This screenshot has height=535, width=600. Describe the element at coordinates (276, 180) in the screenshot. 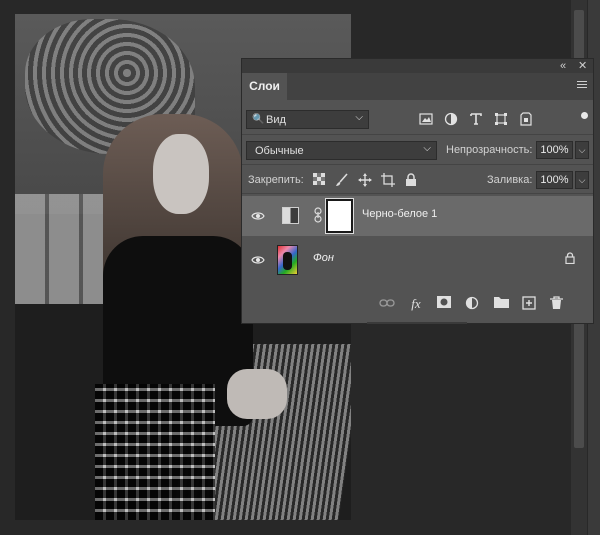

I see `lock-label: Закрепить:` at that location.